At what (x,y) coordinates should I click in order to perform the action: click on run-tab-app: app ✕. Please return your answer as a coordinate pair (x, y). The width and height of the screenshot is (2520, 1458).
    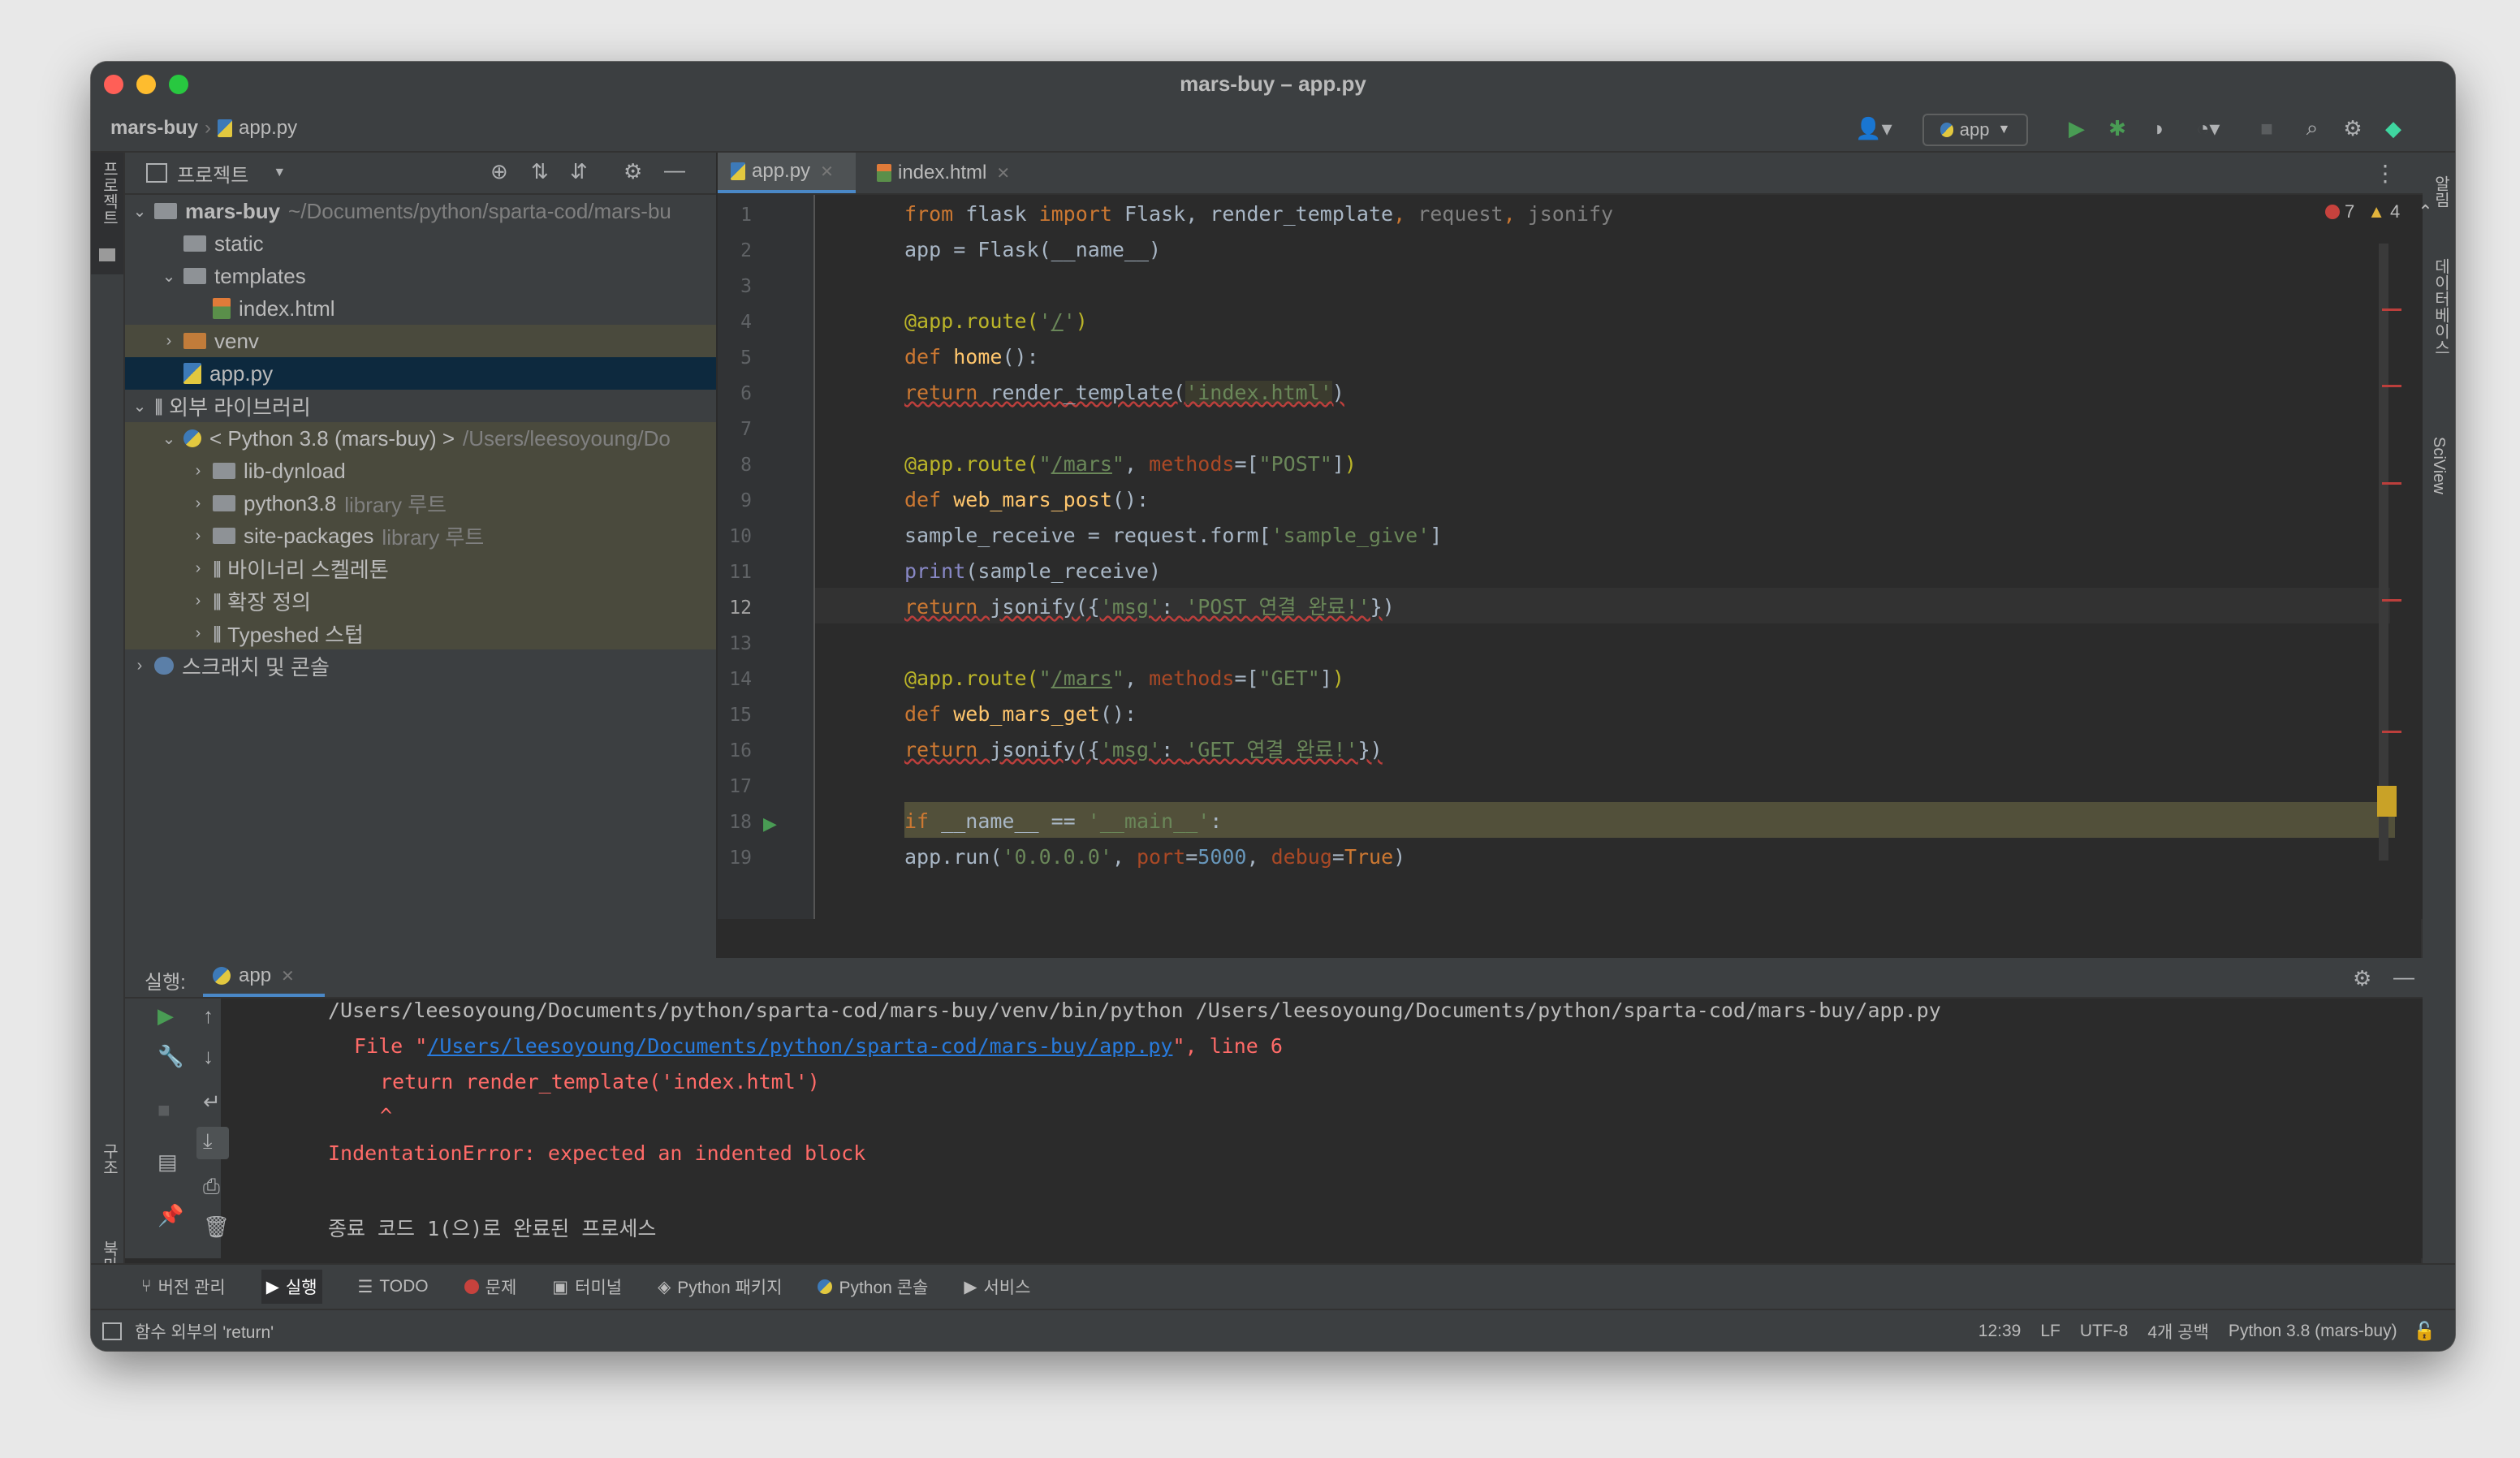
    Looking at the image, I should click on (264, 977).